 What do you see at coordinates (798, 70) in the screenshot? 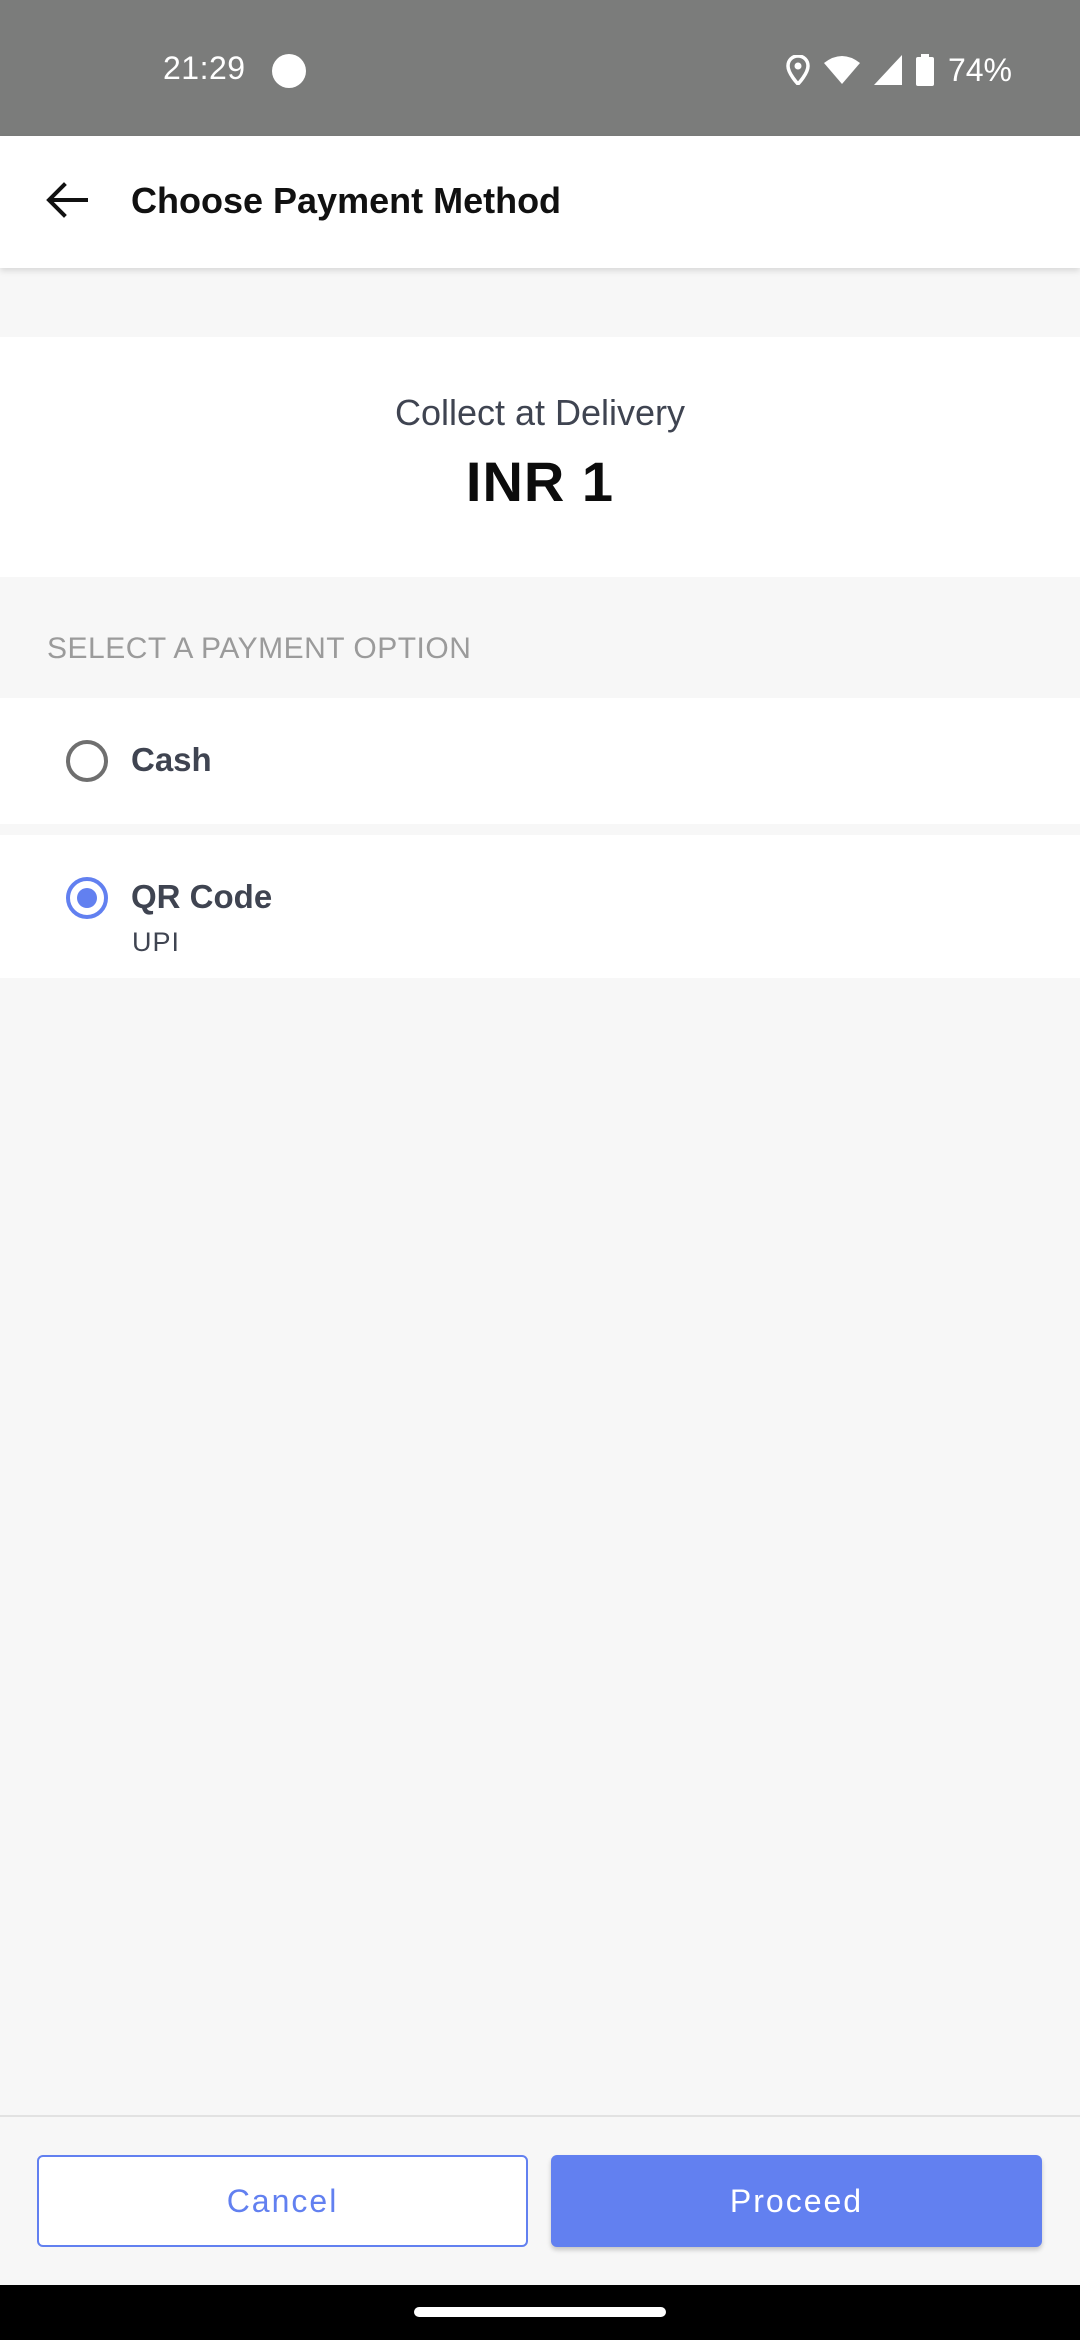
I see `location-icon` at bounding box center [798, 70].